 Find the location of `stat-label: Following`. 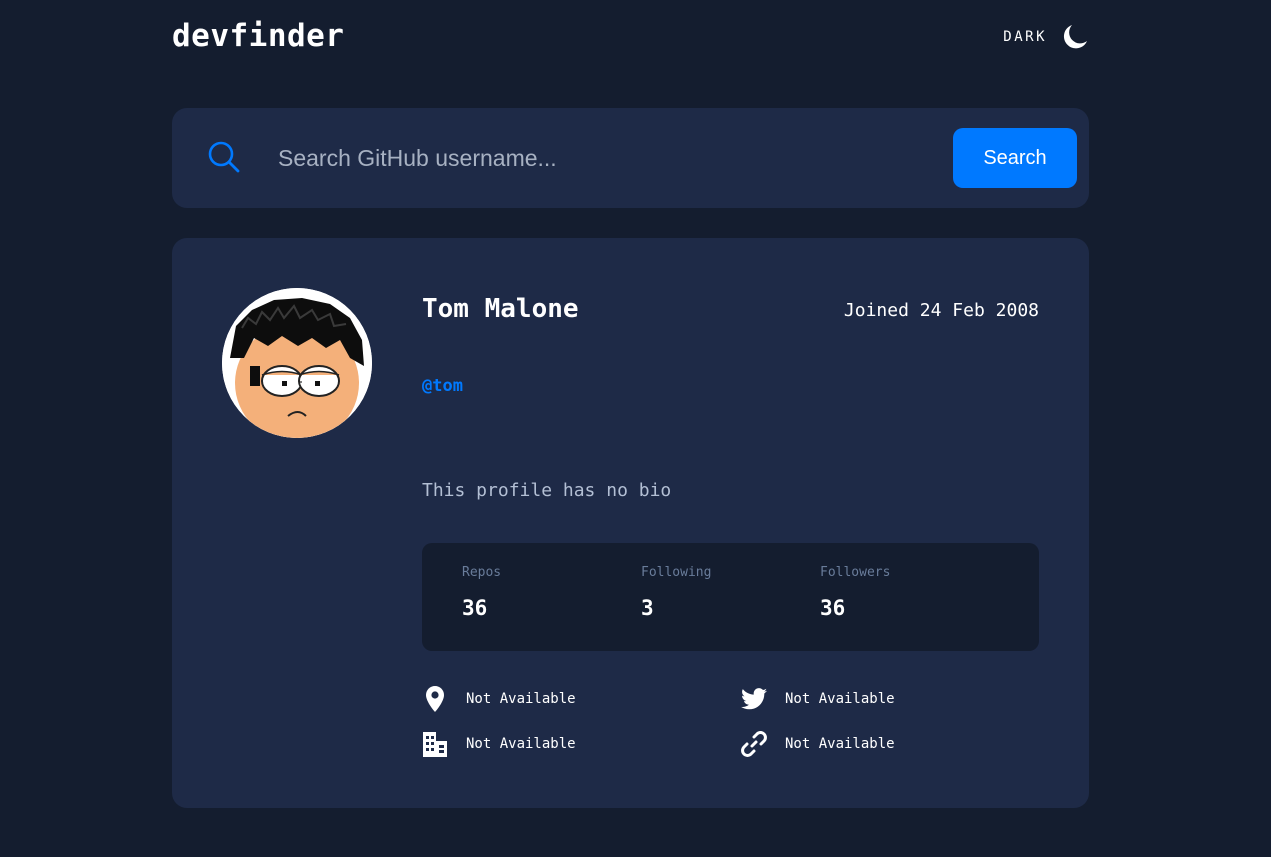

stat-label: Following is located at coordinates (676, 572).